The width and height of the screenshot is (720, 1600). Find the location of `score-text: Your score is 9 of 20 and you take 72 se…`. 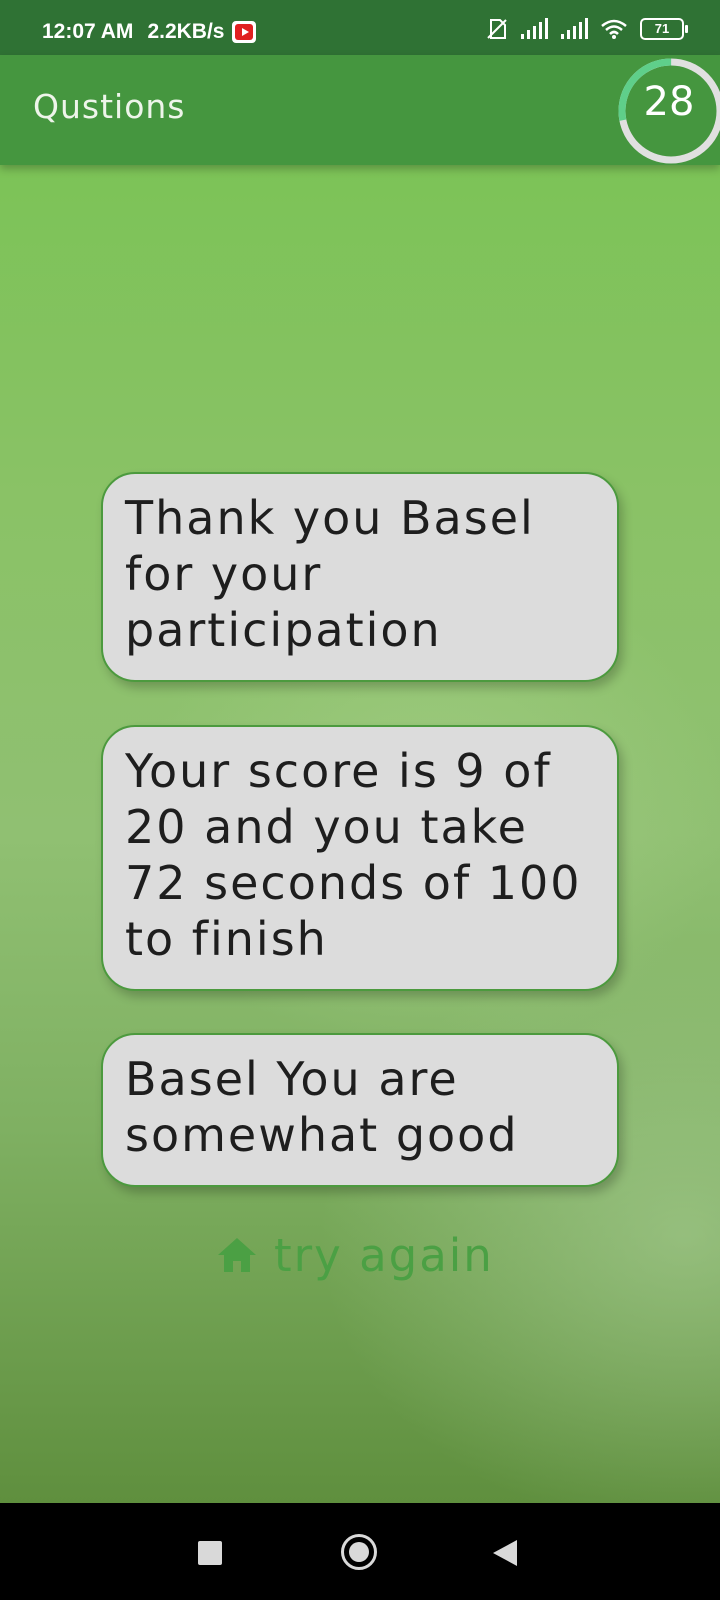

score-text: Your score is 9 of 20 and you take 72 se… is located at coordinates (353, 855).